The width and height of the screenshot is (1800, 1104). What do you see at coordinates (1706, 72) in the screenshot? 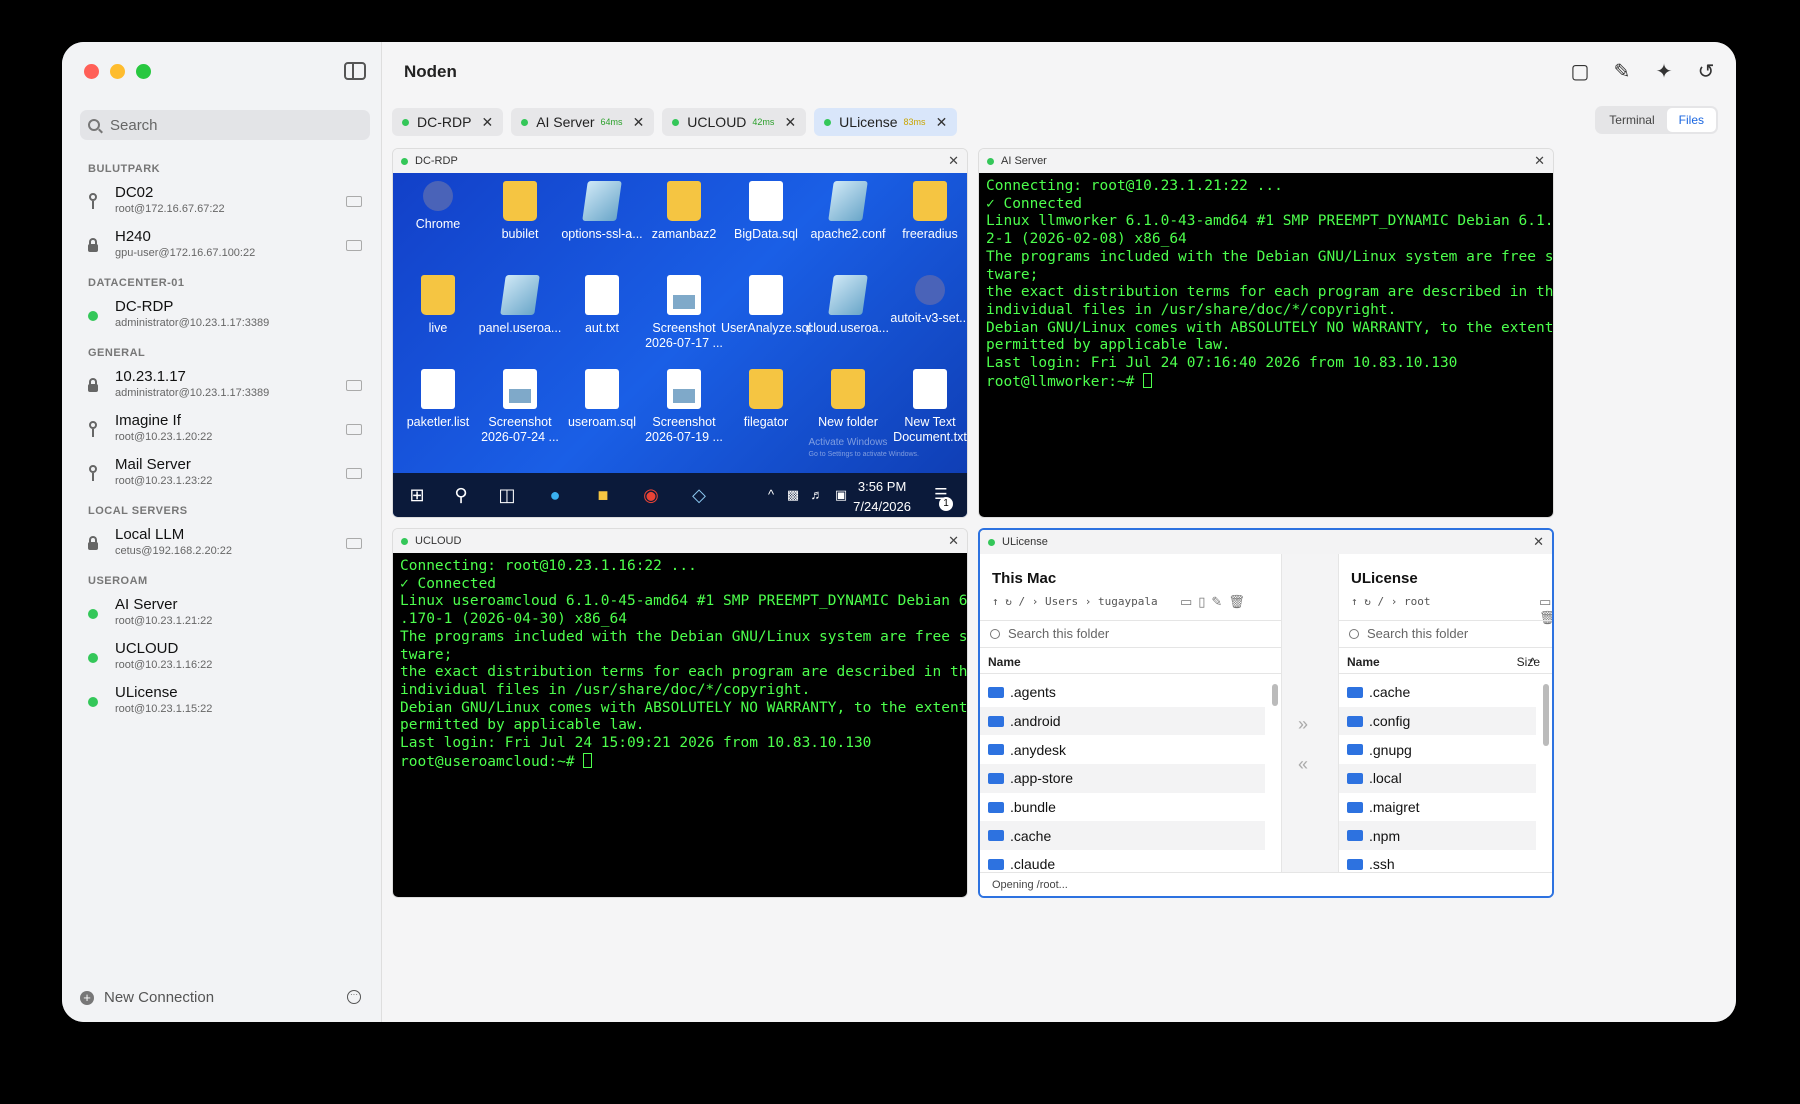
I see `history-icon: ↺` at bounding box center [1706, 72].